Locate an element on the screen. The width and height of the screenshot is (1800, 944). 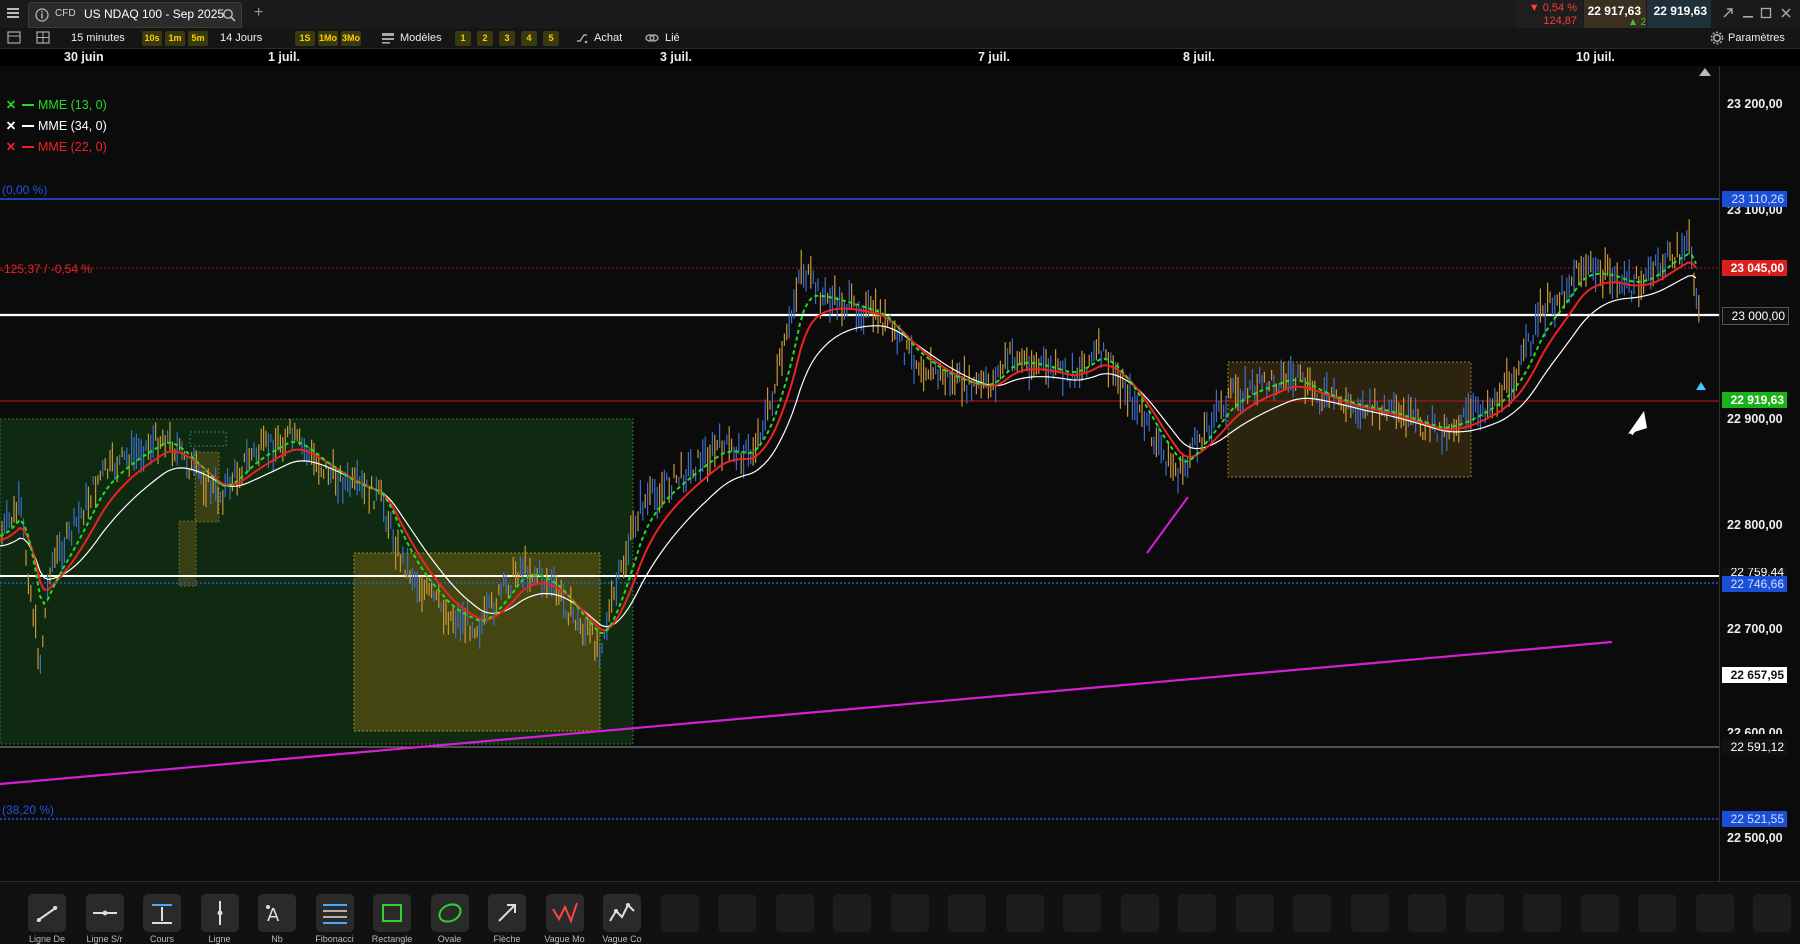
wave-icon is located at coordinates (564, 913).